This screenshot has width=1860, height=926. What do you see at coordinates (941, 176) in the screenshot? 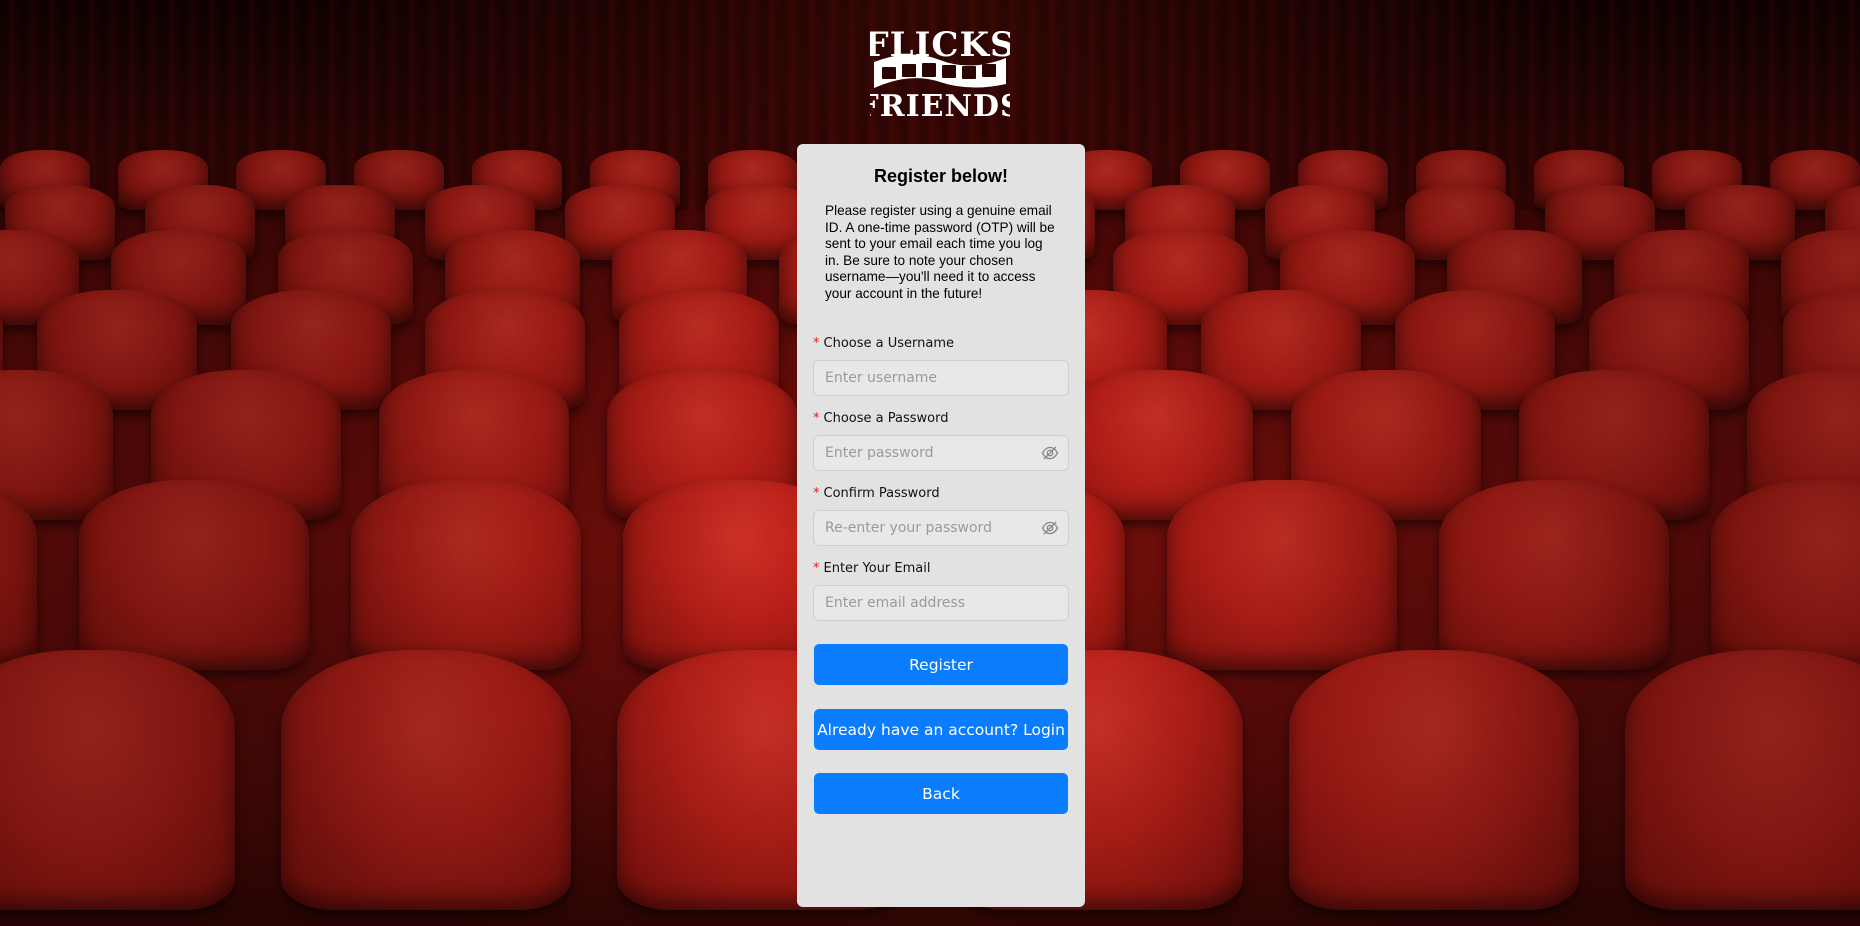
I see `register-title: Register below!` at bounding box center [941, 176].